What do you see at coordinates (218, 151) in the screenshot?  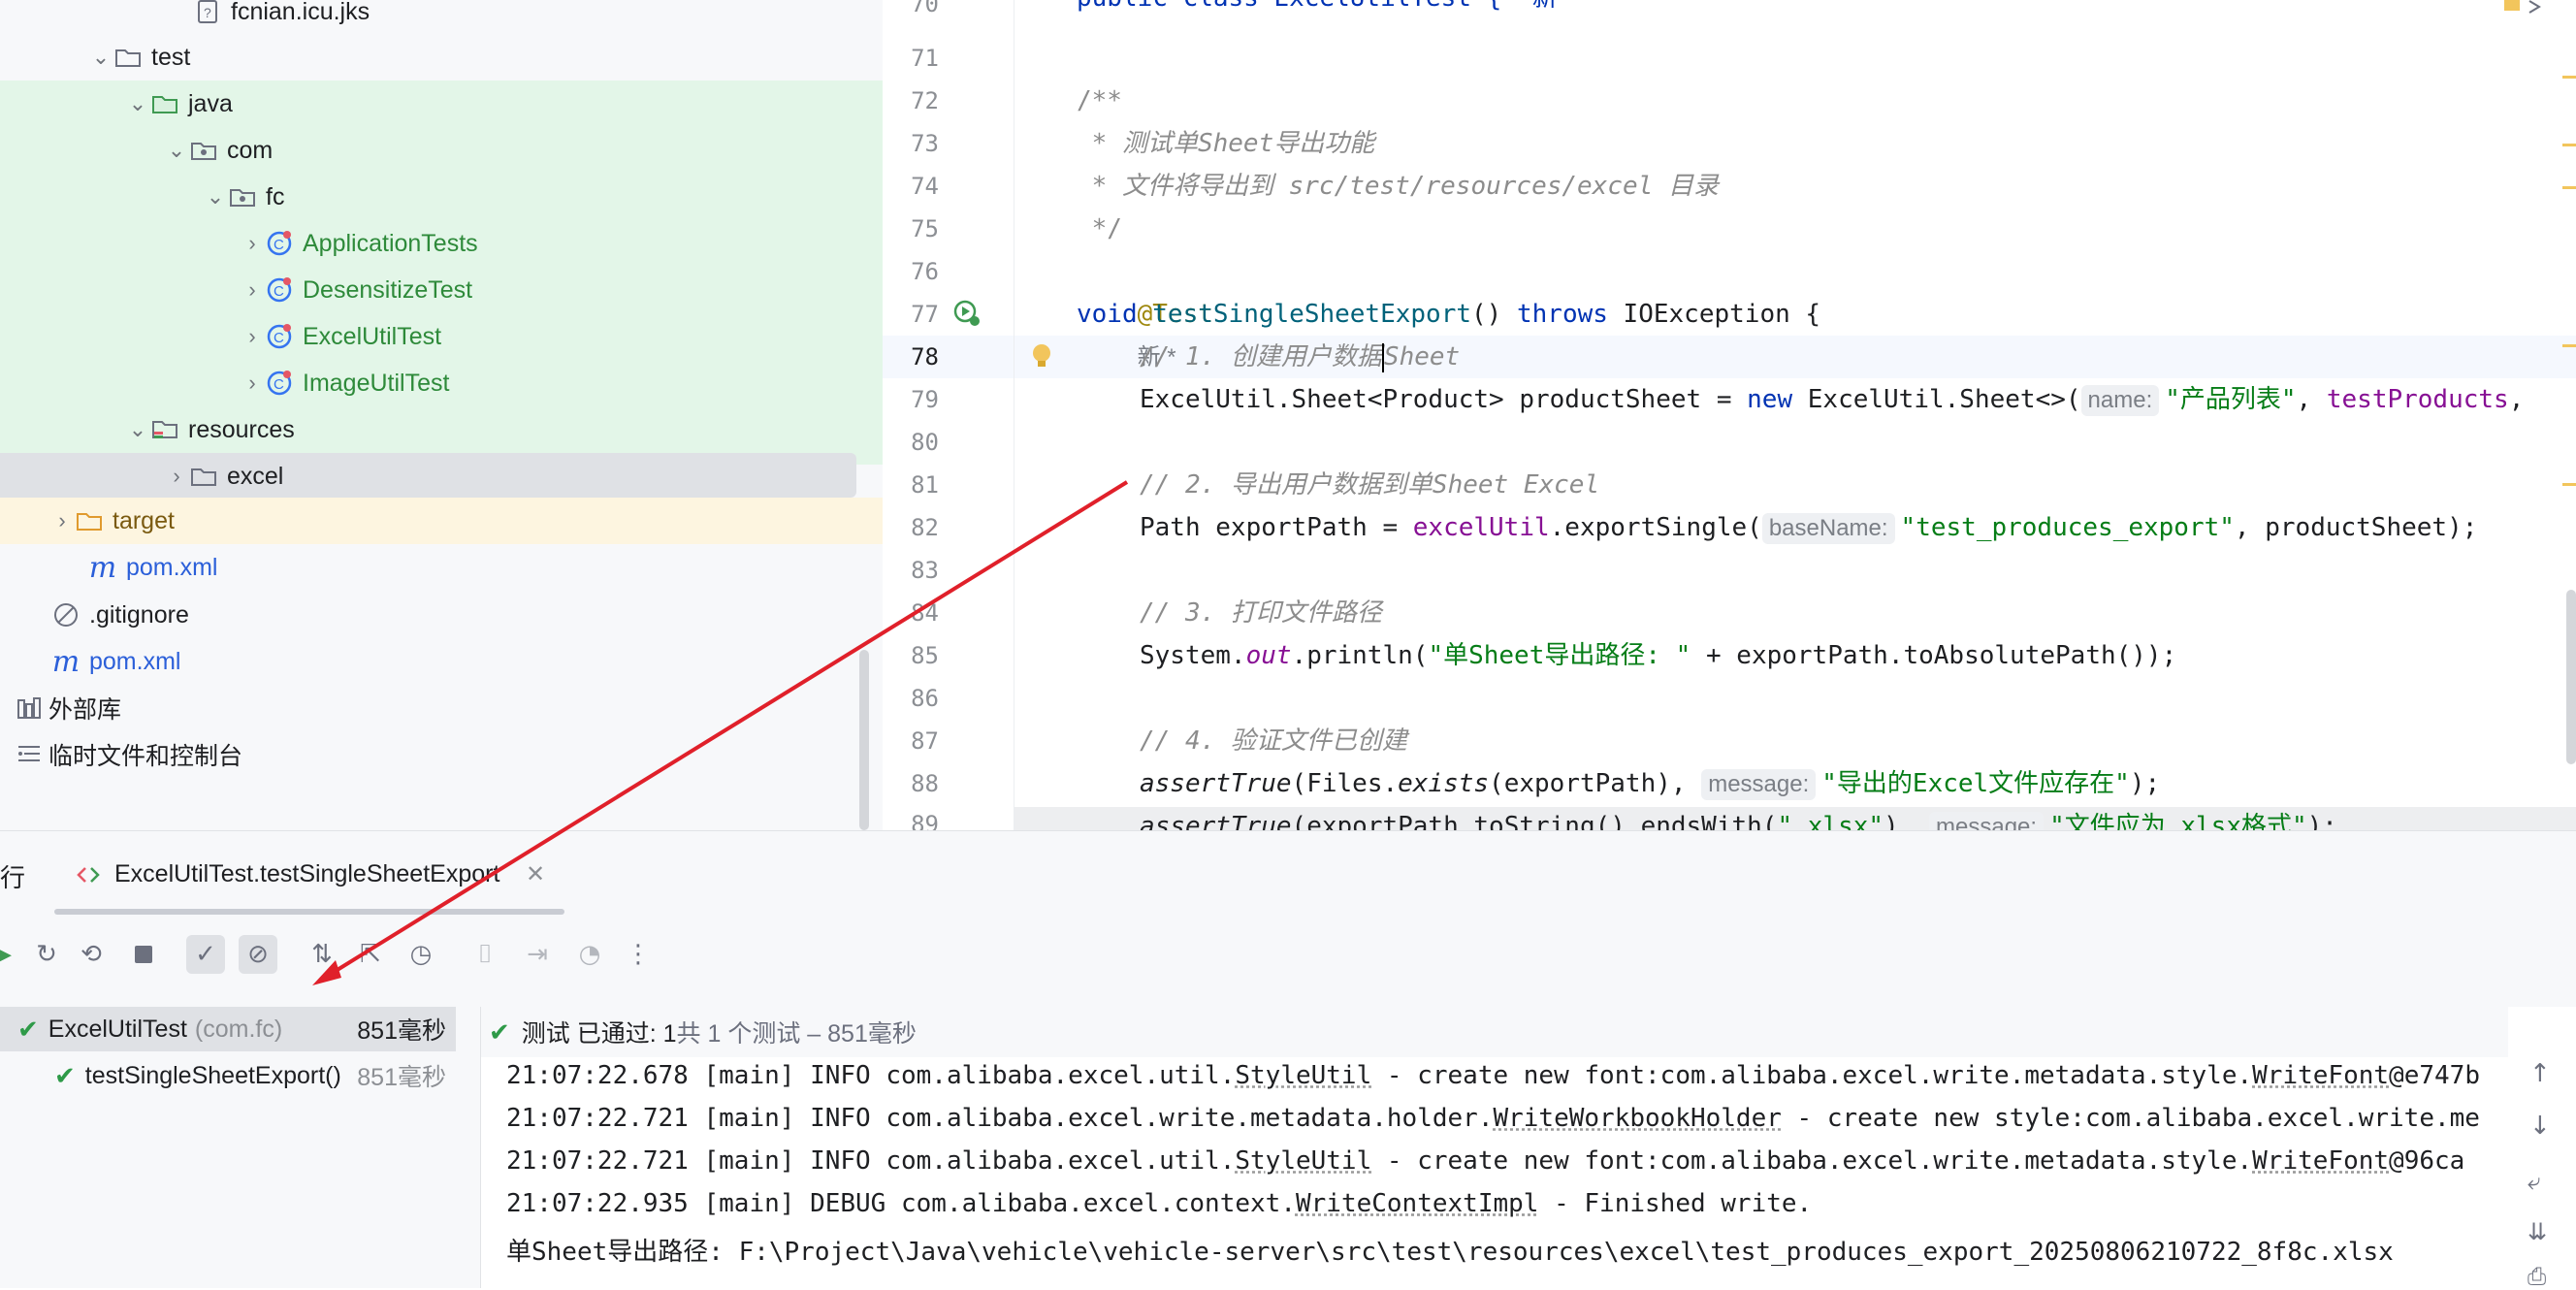 I see `tree-item-com: ⌄ com` at bounding box center [218, 151].